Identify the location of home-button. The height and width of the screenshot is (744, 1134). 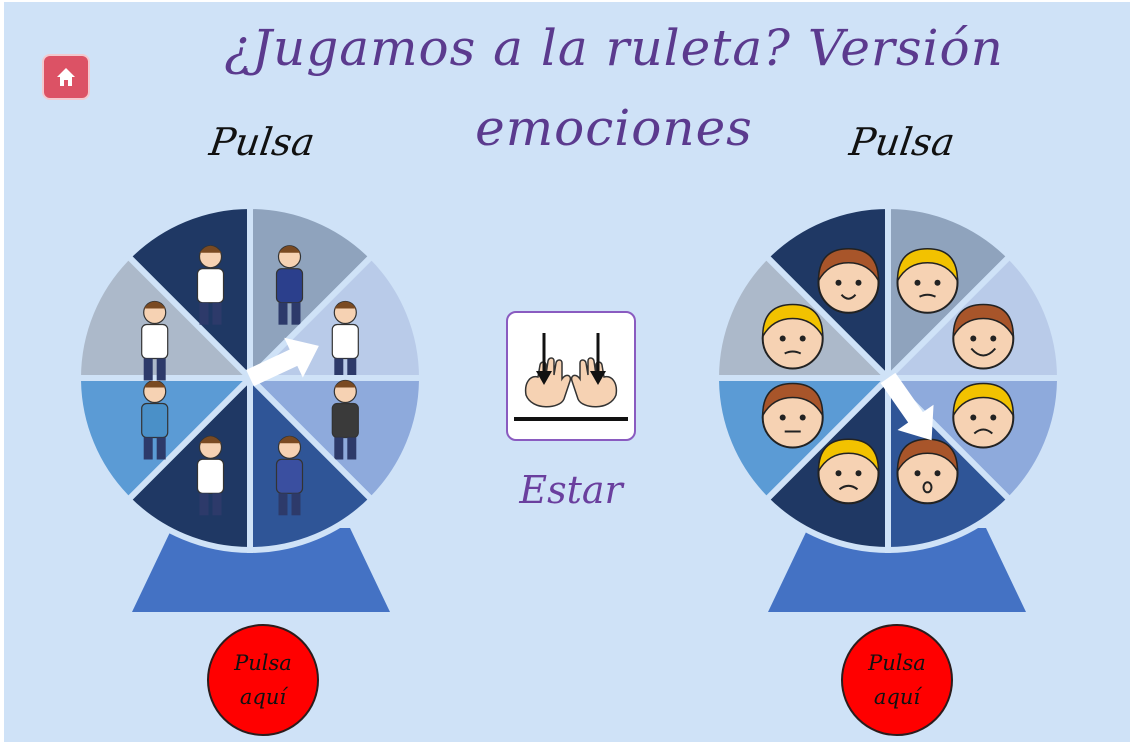
(66, 77).